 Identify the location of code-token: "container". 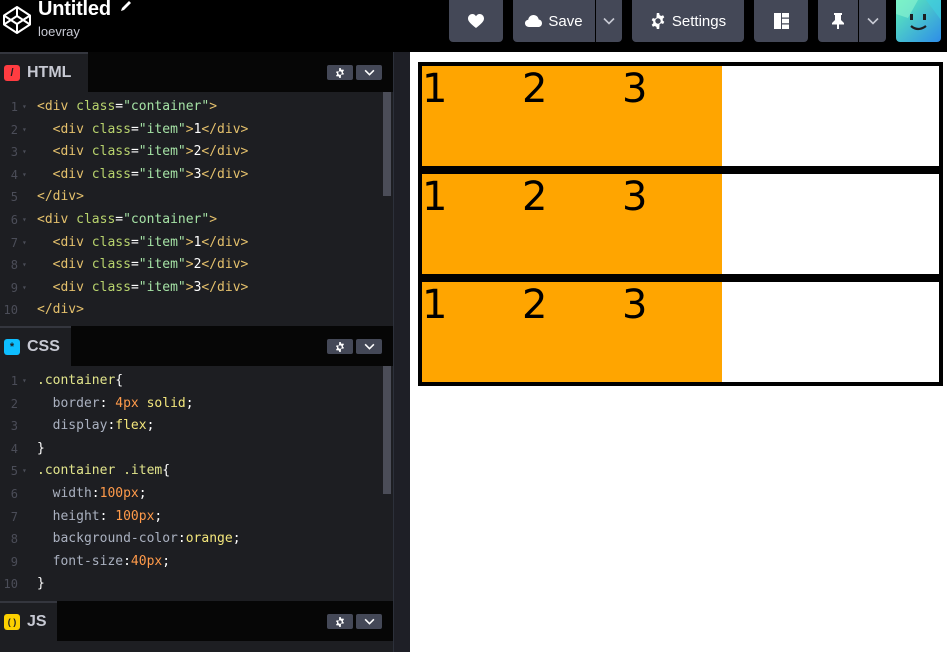
(166, 106).